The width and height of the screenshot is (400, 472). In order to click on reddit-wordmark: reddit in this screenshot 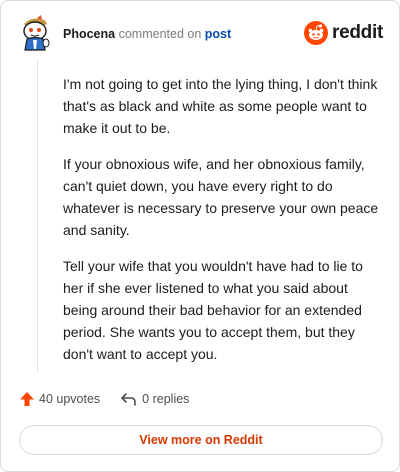, I will do `click(357, 32)`.